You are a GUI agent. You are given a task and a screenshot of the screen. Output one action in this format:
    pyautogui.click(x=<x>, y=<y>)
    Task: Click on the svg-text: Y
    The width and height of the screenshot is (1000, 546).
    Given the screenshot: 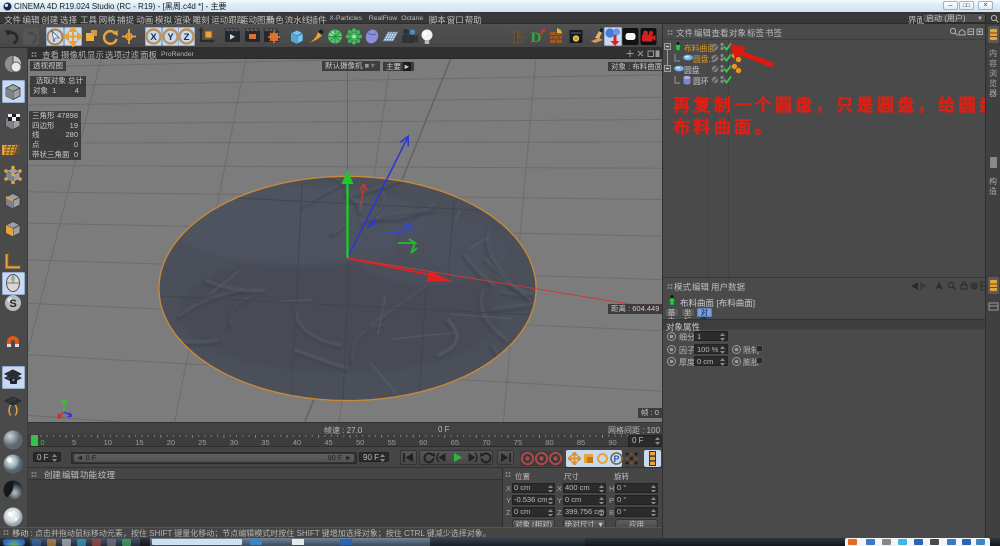 What is the action you would take?
    pyautogui.click(x=170, y=37)
    